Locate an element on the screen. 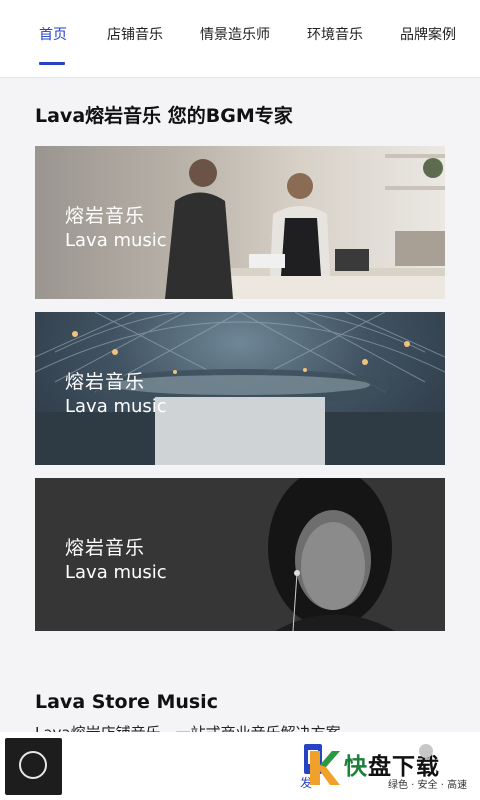 The height and width of the screenshot is (800, 480). logo-tagline: 绿色 · 安全 · 高速 is located at coordinates (428, 785).